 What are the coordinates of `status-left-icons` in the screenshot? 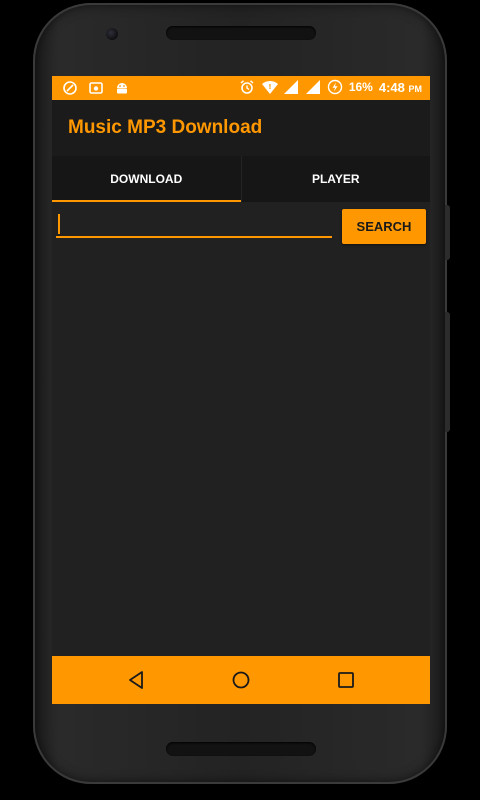 It's located at (96, 88).